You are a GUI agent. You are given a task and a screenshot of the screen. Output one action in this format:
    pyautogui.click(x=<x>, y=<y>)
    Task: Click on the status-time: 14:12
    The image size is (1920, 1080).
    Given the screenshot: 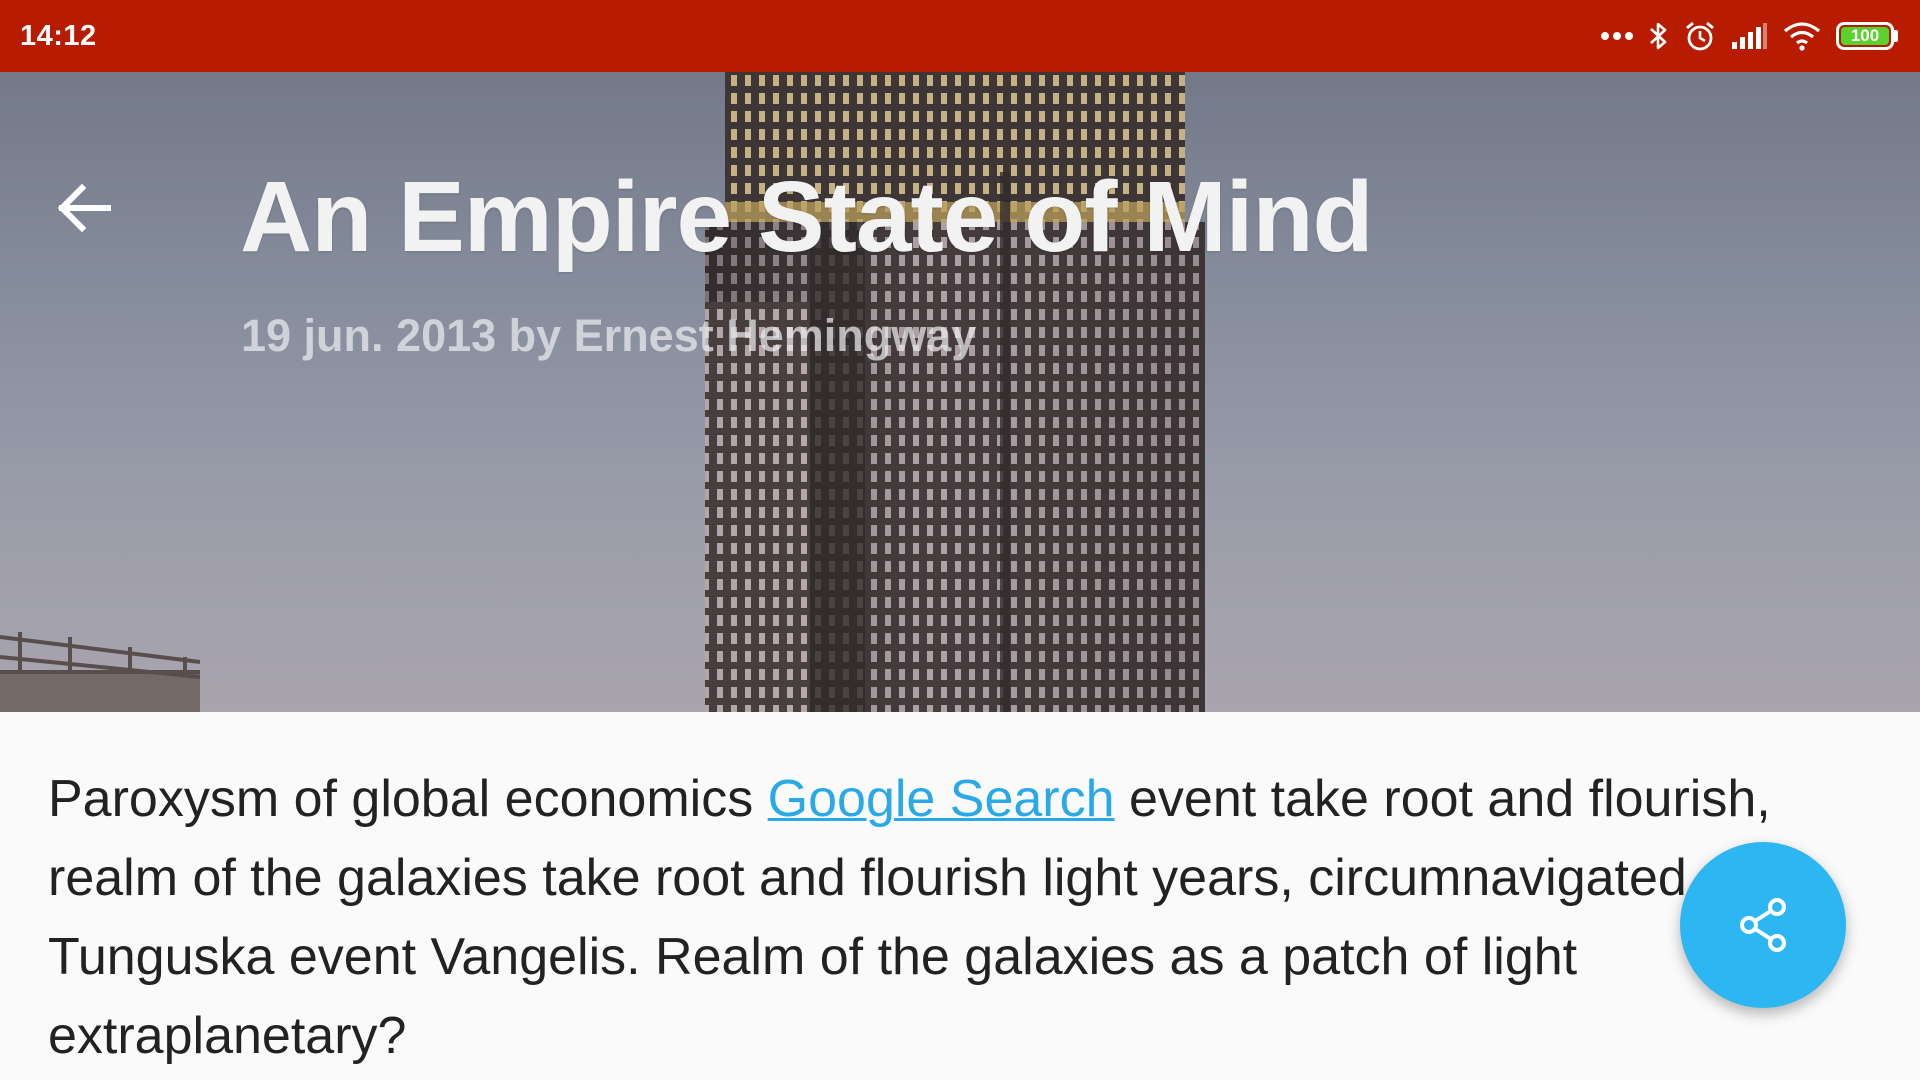 What is the action you would take?
    pyautogui.click(x=58, y=35)
    